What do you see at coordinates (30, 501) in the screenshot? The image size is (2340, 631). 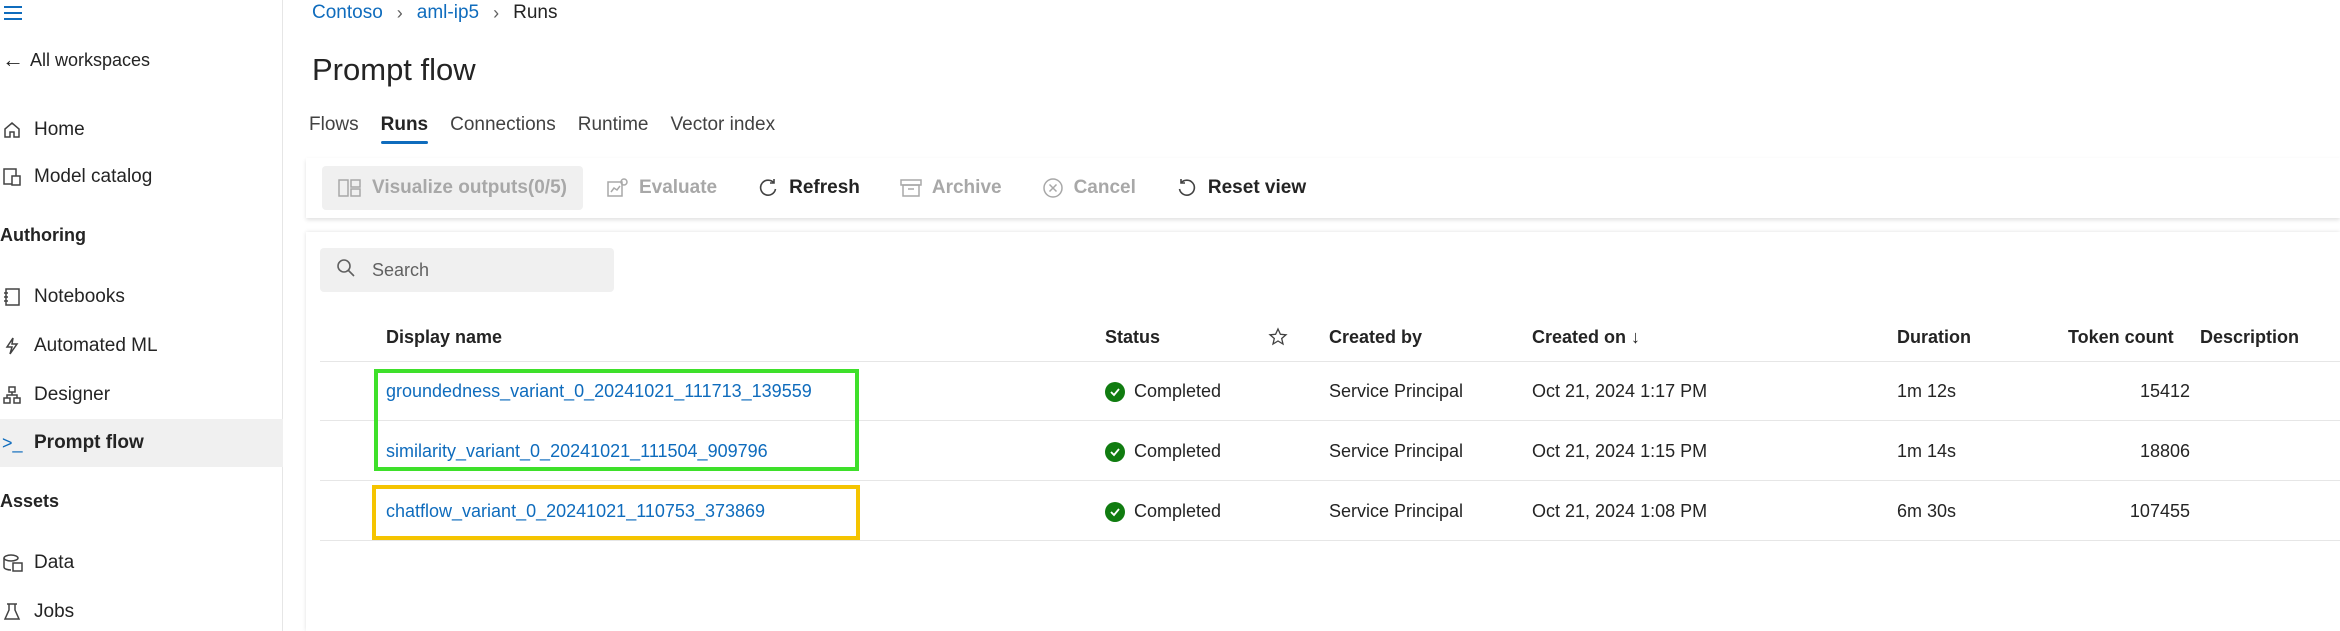 I see `assets-heading: Assets` at bounding box center [30, 501].